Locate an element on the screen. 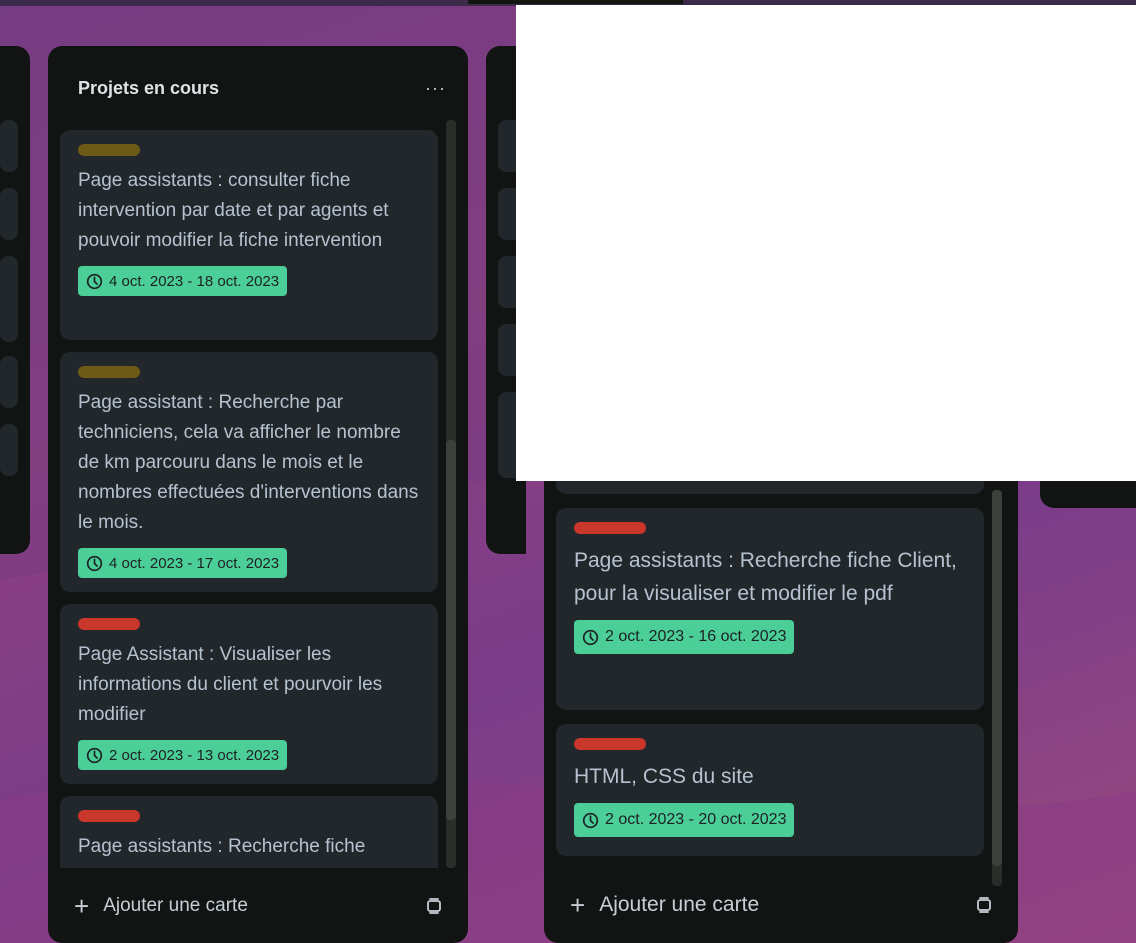 Image resolution: width=1136 pixels, height=943 pixels. date-text: 4 oct. 2023 - 17 oct. 2023 is located at coordinates (194, 563).